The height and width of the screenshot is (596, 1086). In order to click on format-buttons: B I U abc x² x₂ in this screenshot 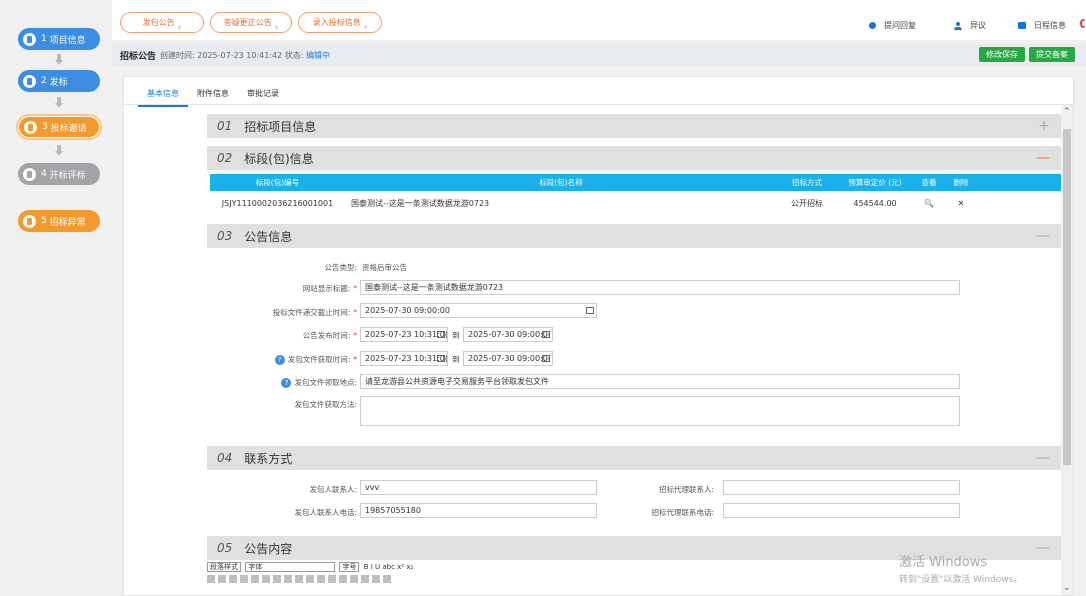, I will do `click(389, 567)`.